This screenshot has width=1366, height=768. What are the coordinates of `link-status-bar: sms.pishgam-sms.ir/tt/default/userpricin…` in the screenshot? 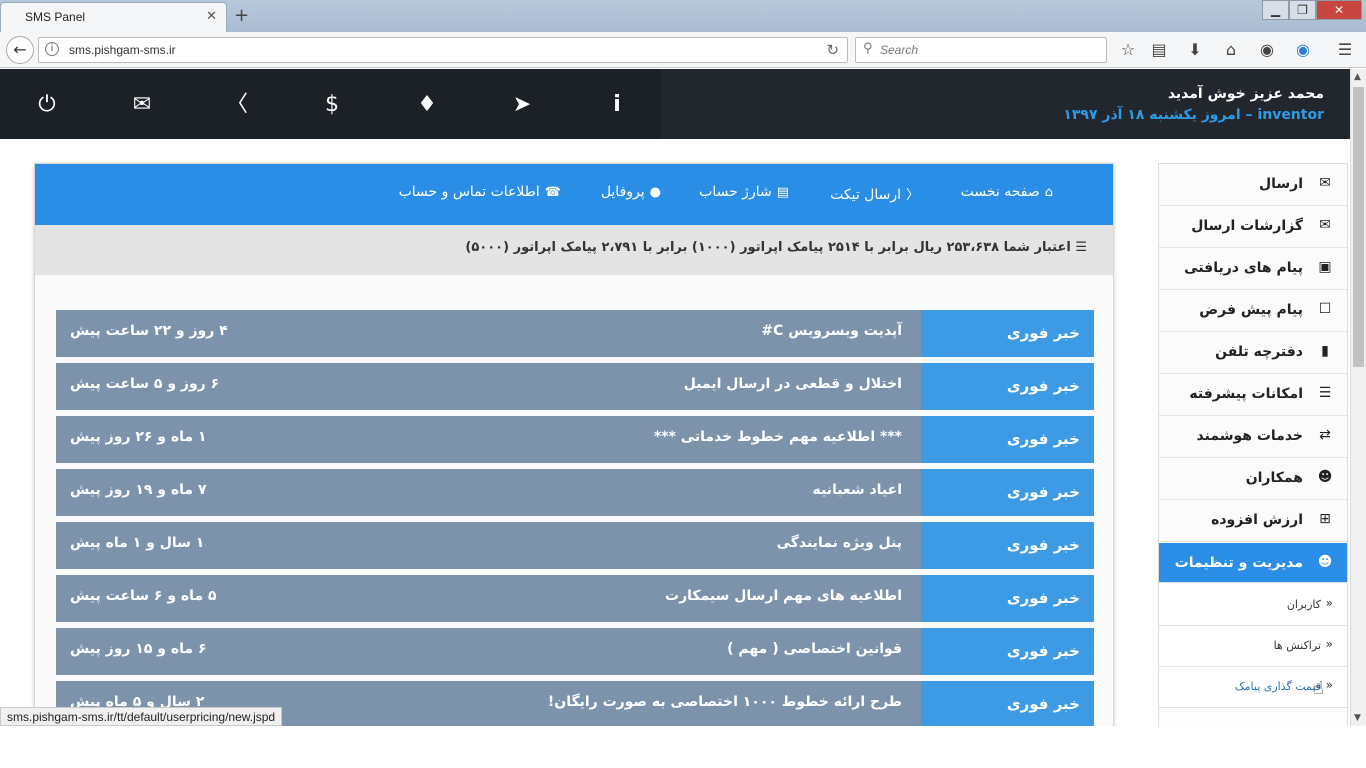 It's located at (141, 716).